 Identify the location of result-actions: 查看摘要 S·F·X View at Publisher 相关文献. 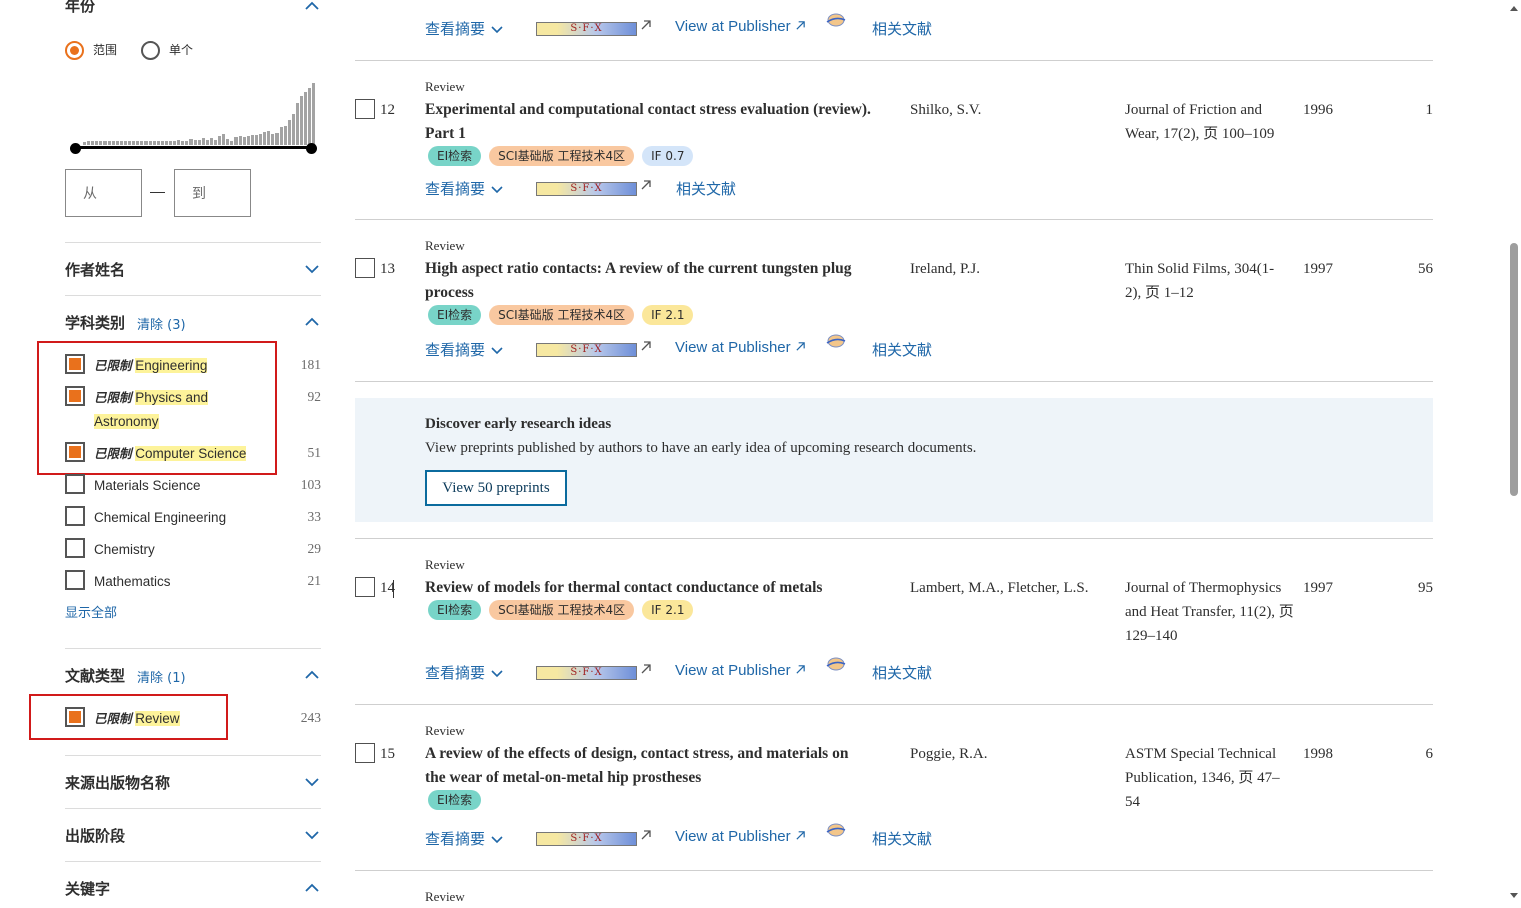
(685, 836).